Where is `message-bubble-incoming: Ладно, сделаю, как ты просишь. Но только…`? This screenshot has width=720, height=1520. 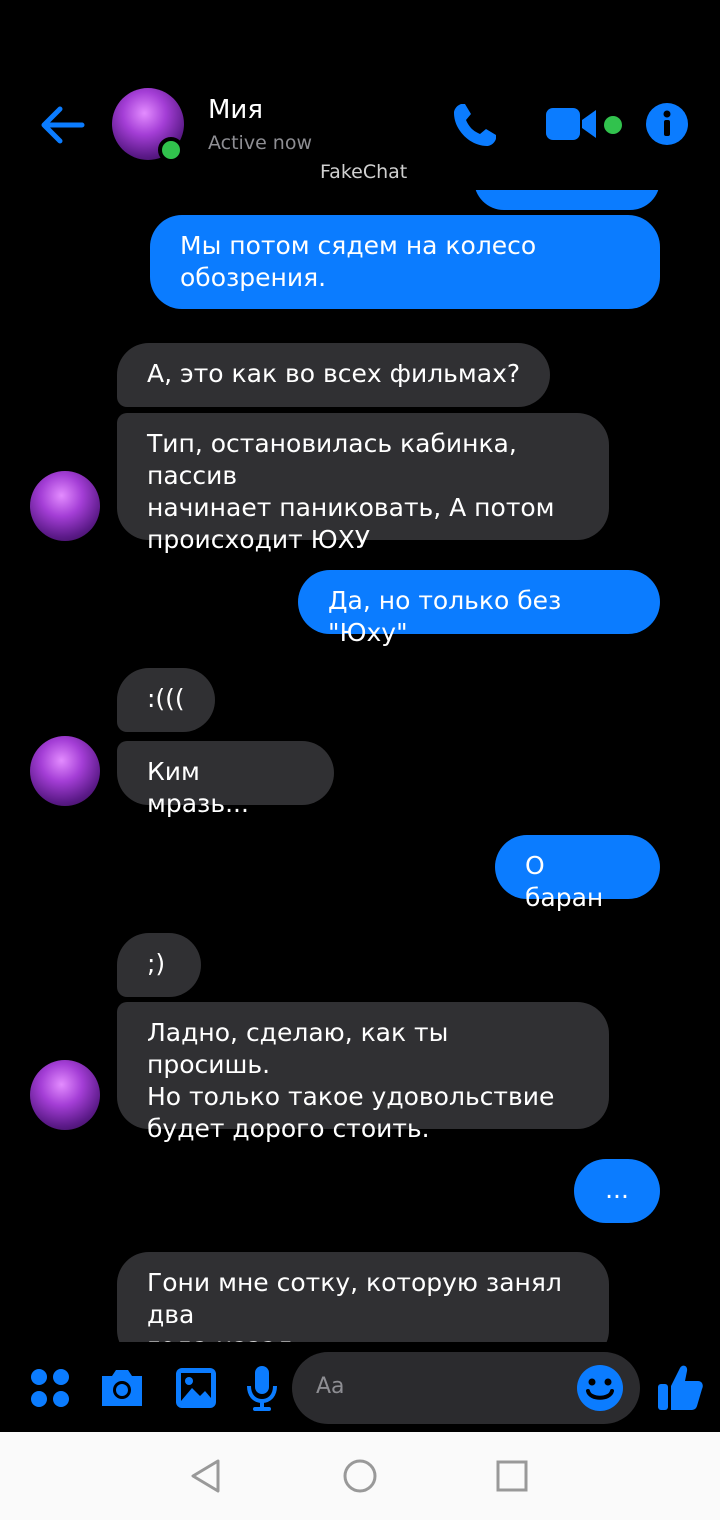 message-bubble-incoming: Ладно, сделаю, как ты просишь. Но только… is located at coordinates (363, 1072).